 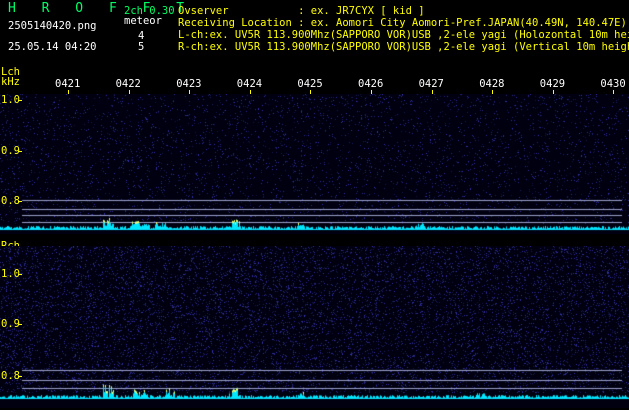 What do you see at coordinates (189, 84) in the screenshot?
I see `time-tick-label: 0423` at bounding box center [189, 84].